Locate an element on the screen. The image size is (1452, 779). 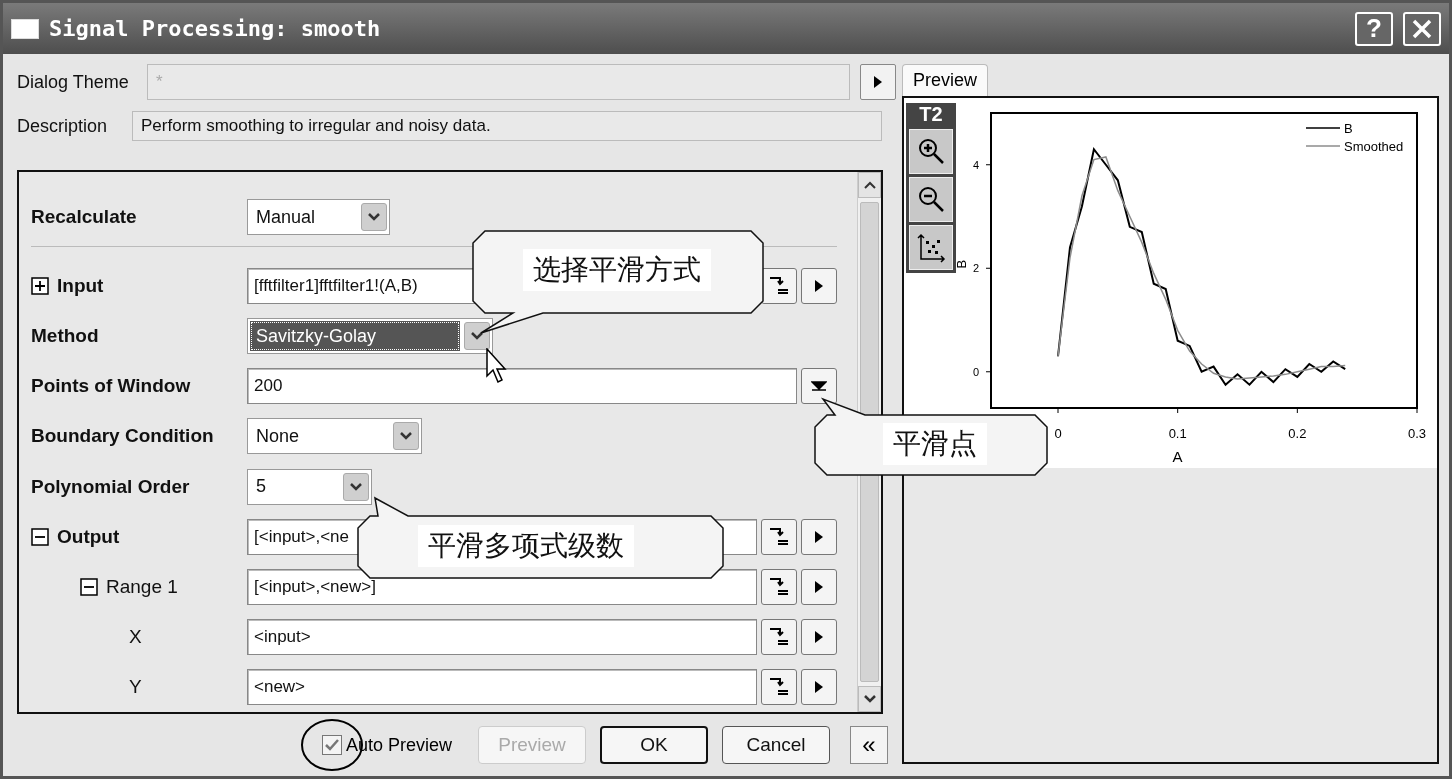
axis-title: B is located at coordinates (961, 264).